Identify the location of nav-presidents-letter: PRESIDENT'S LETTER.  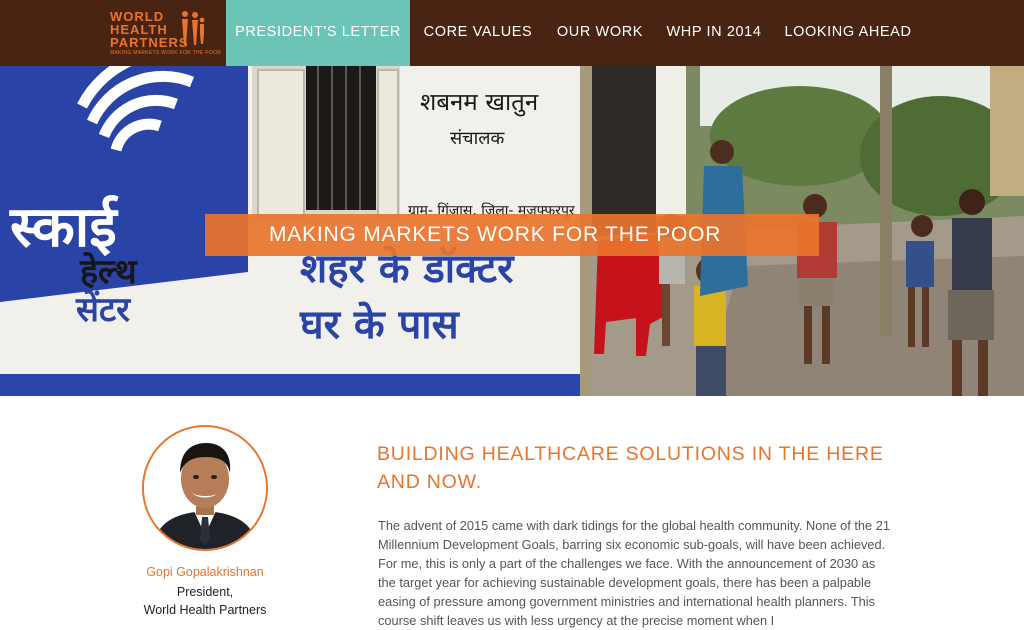
(318, 33).